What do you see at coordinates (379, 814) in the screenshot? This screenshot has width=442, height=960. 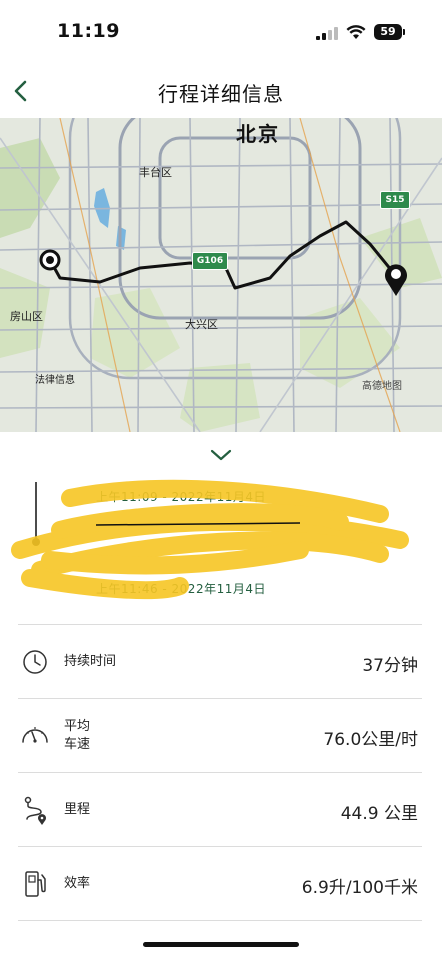 I see `stat-value-distance: 44.9 公里` at bounding box center [379, 814].